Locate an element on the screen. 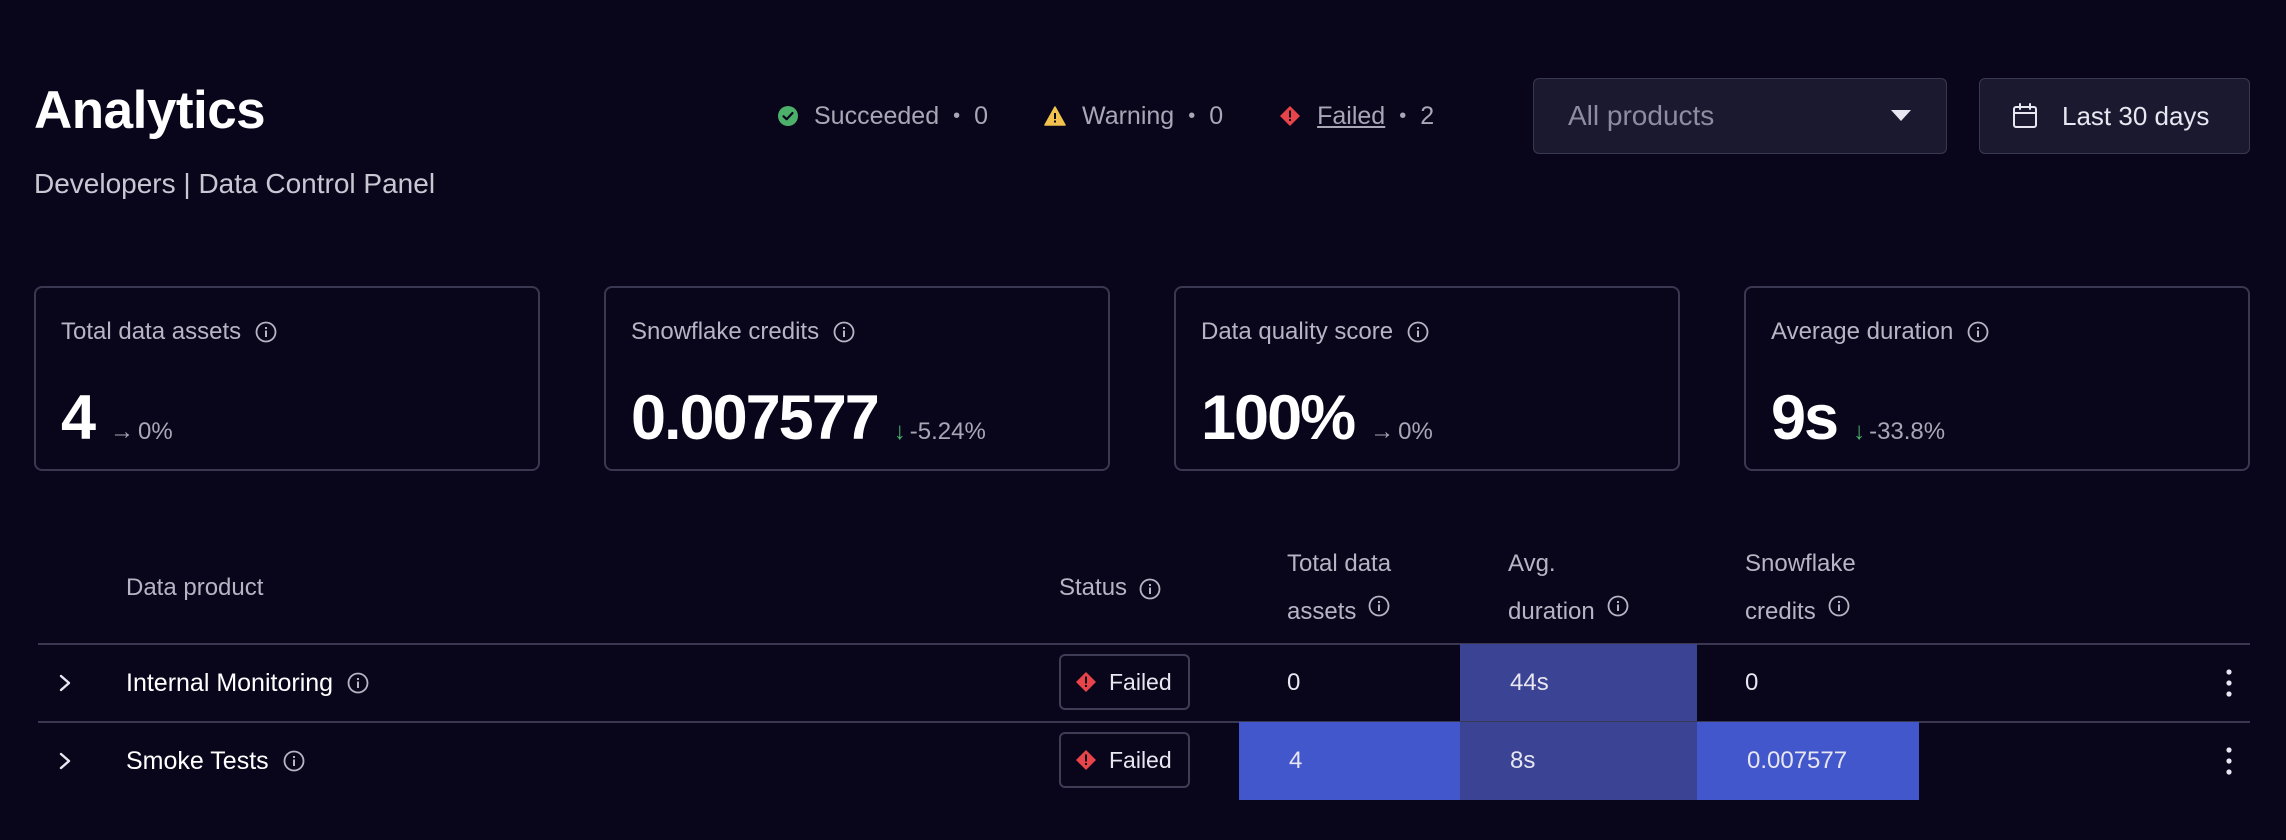  column-header-label-line2: assets is located at coordinates (1338, 612).